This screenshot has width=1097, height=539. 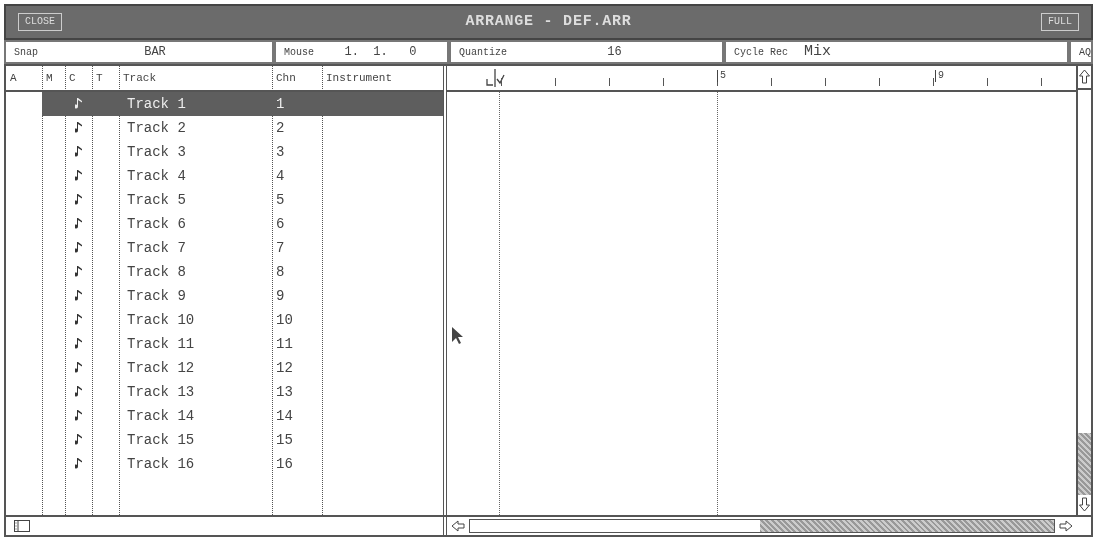 I want to click on track-name: Track 9, so click(x=152, y=296).